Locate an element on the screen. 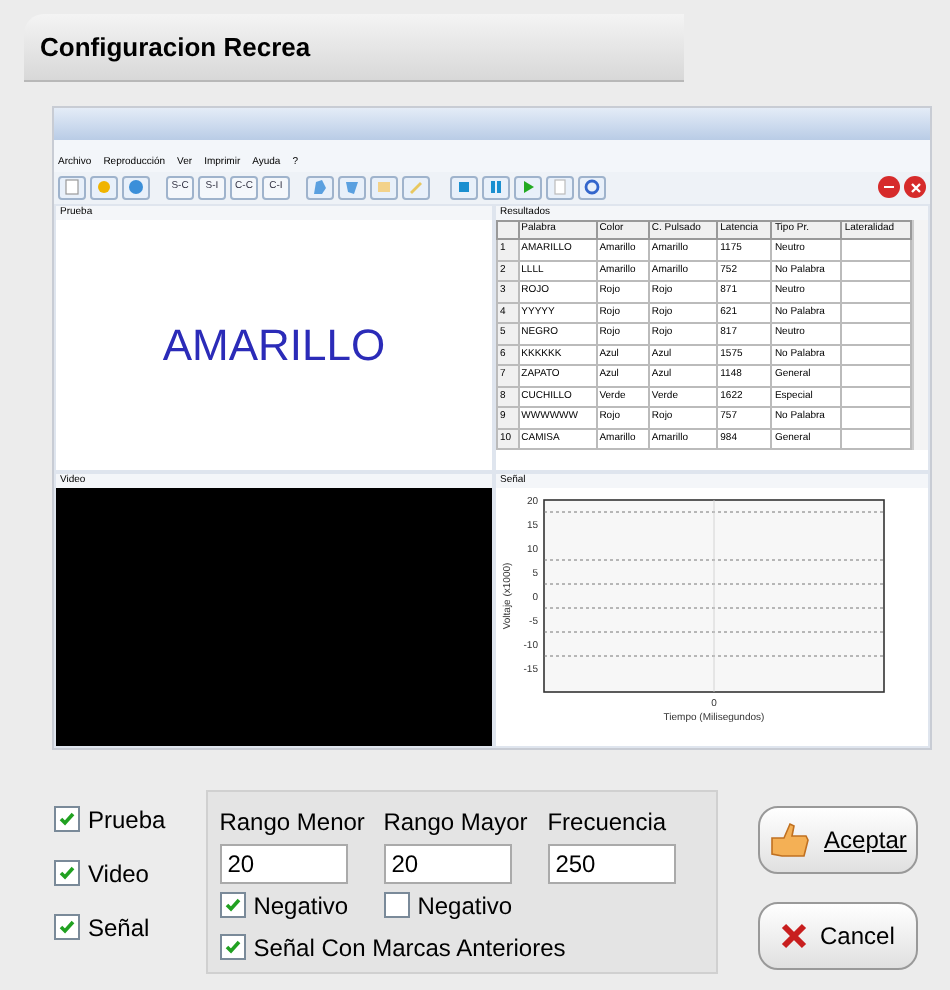 The height and width of the screenshot is (990, 950). page-icon is located at coordinates (72, 187).